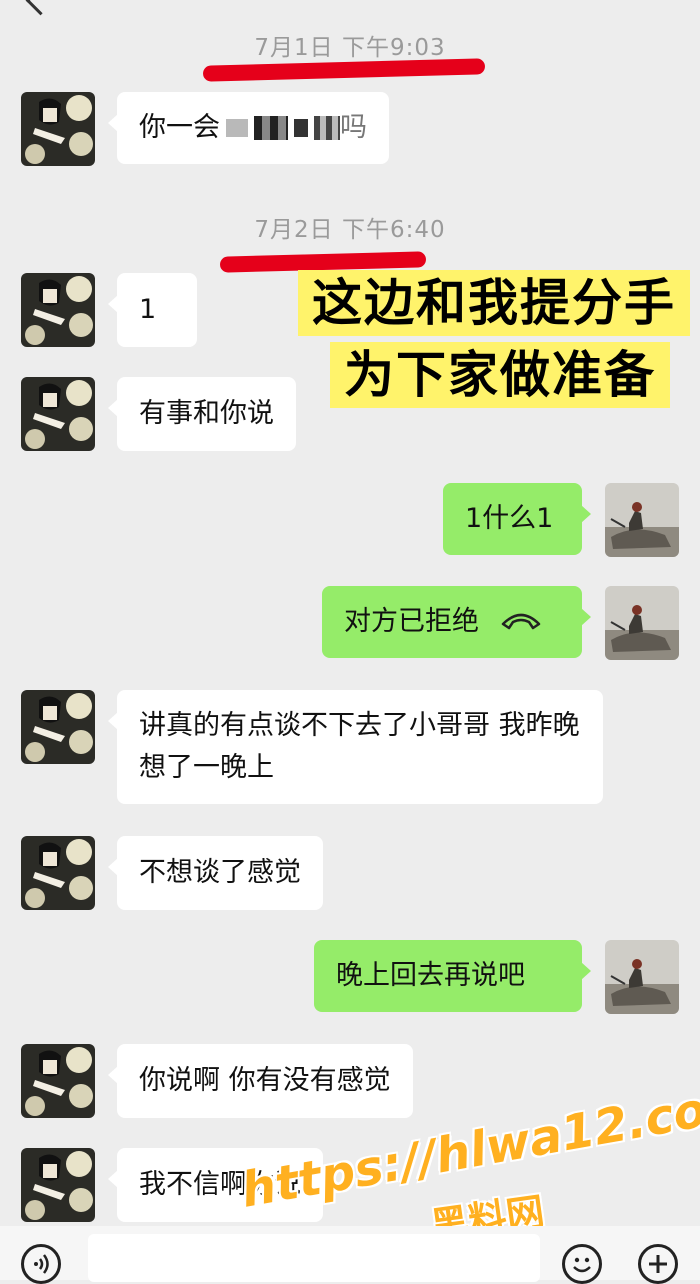 The image size is (700, 1284). I want to click on message-bubble-received: 你一会 吗, so click(248, 128).